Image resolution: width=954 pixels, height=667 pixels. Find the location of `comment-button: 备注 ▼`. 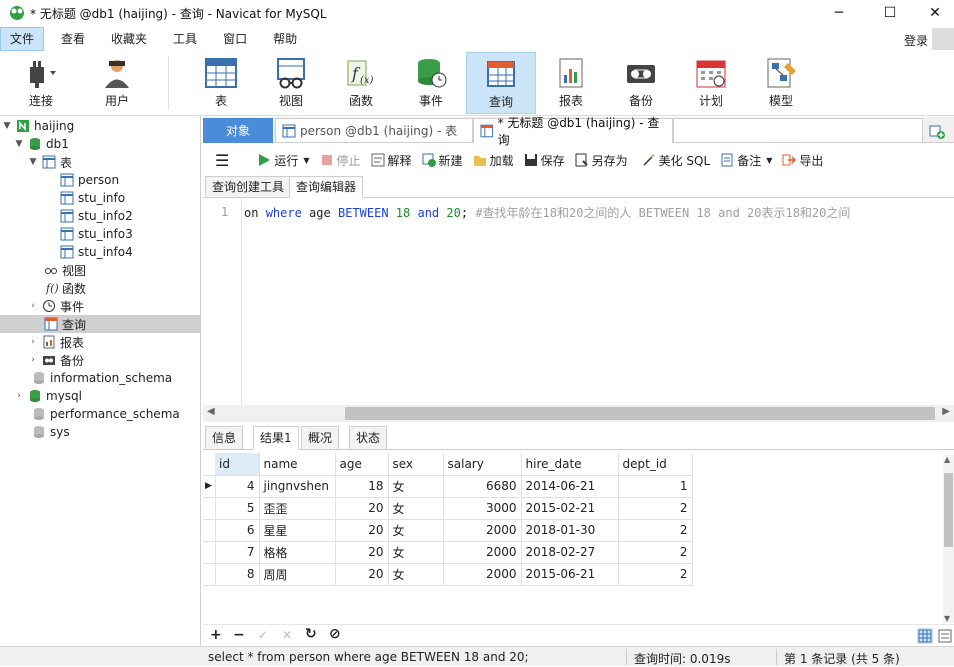

comment-button: 备注 ▼ is located at coordinates (746, 160).